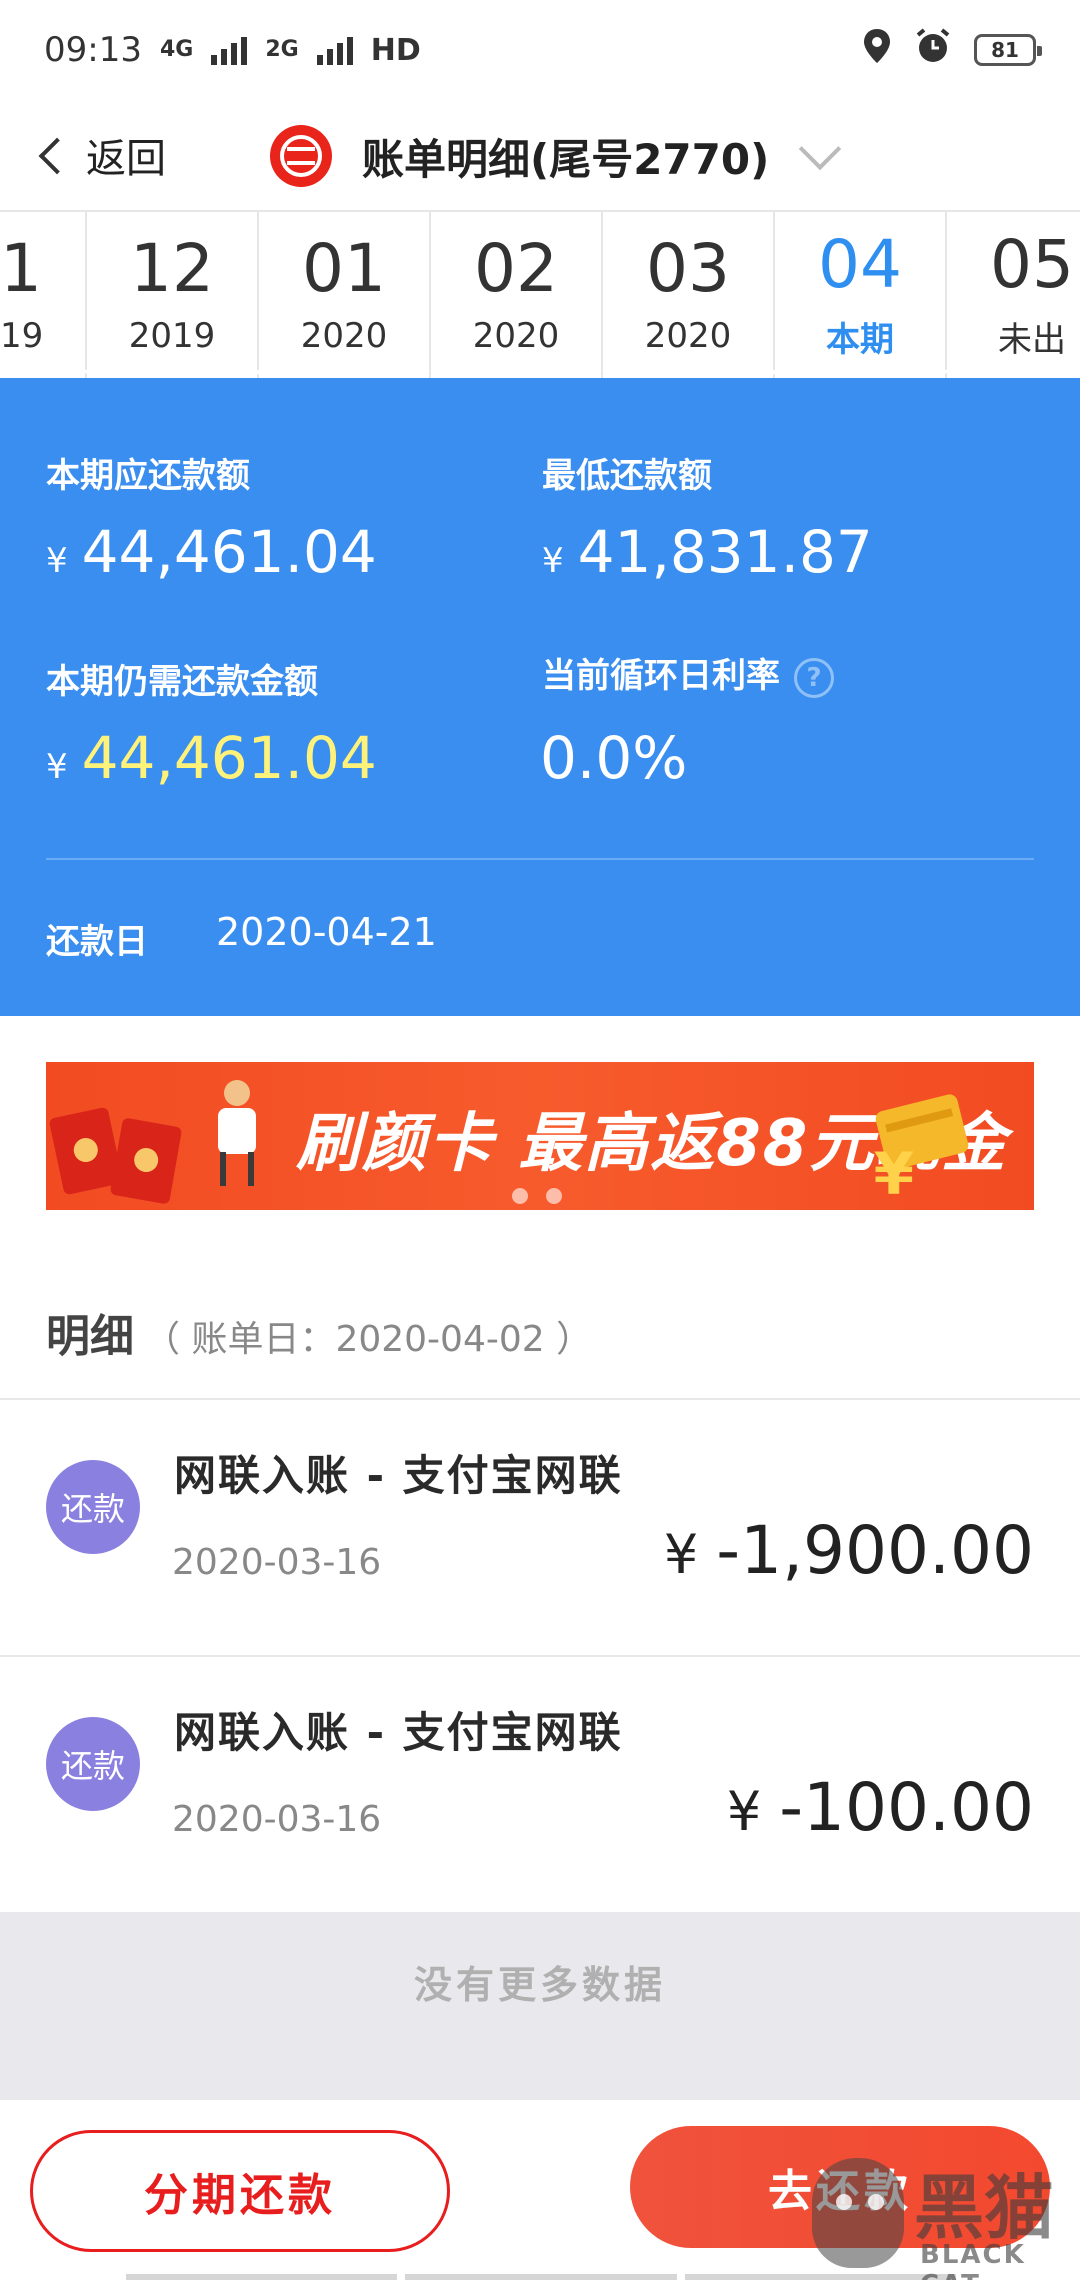 The width and height of the screenshot is (1080, 2280). What do you see at coordinates (1032, 264) in the screenshot?
I see `tab-month: 05` at bounding box center [1032, 264].